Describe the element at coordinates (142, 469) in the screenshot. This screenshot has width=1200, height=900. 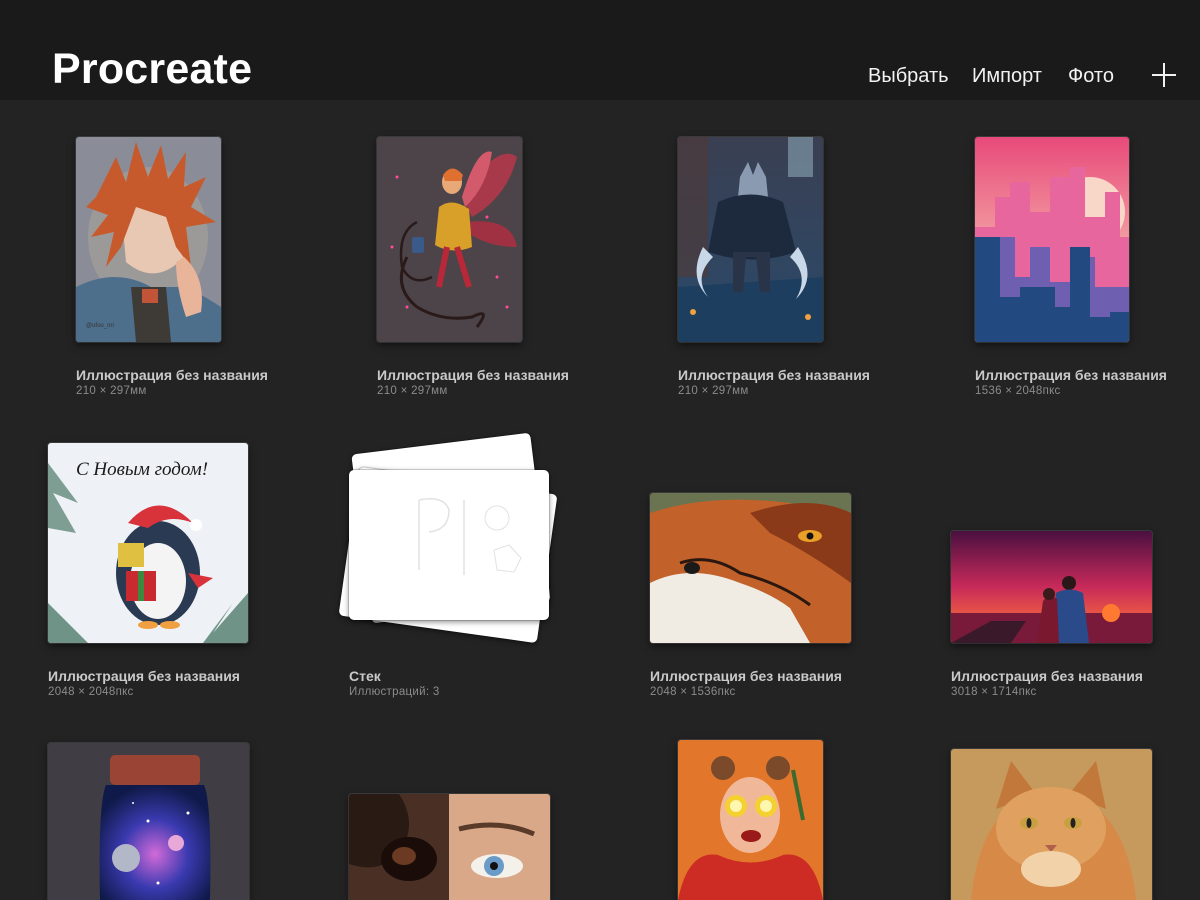
I see `artwork-inscription: С Новым годом!` at that location.